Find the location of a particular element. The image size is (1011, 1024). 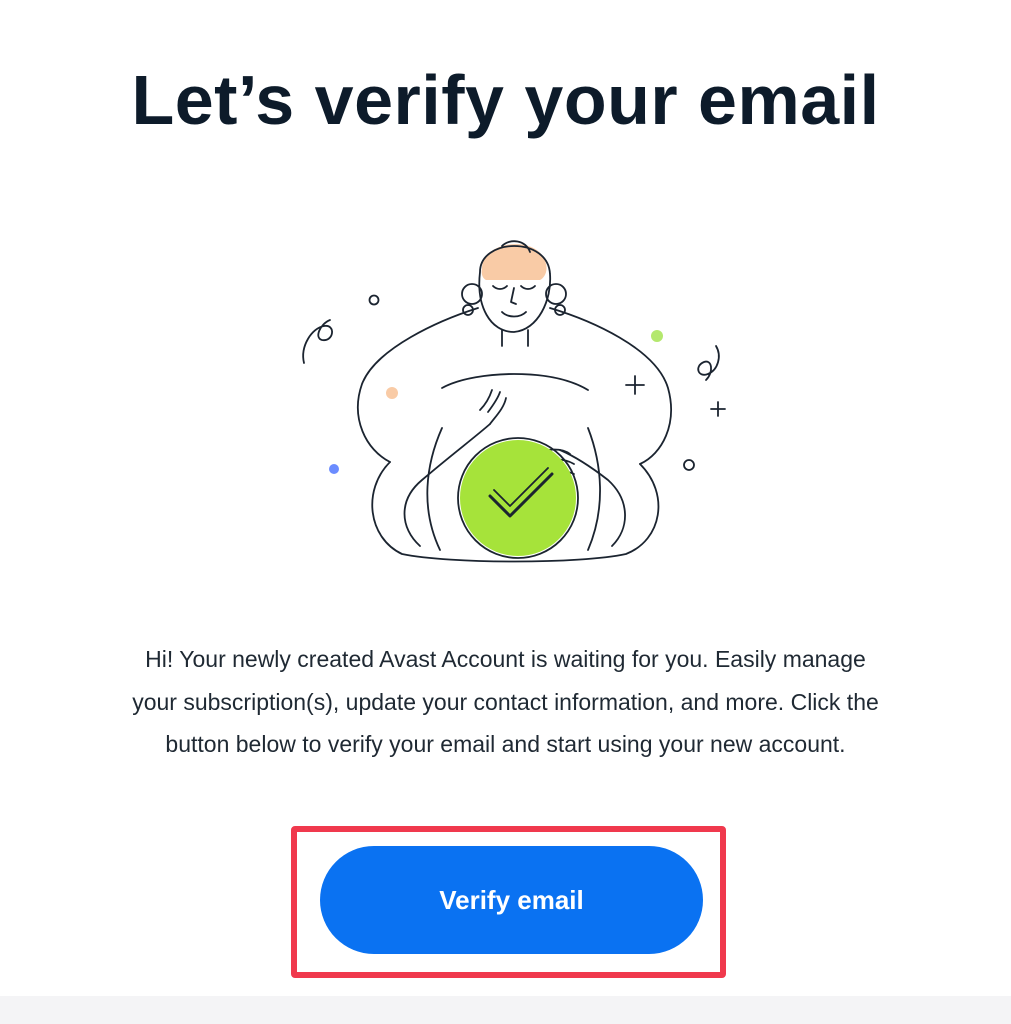

email-headline: Let’s verify your email is located at coordinates (505, 100).